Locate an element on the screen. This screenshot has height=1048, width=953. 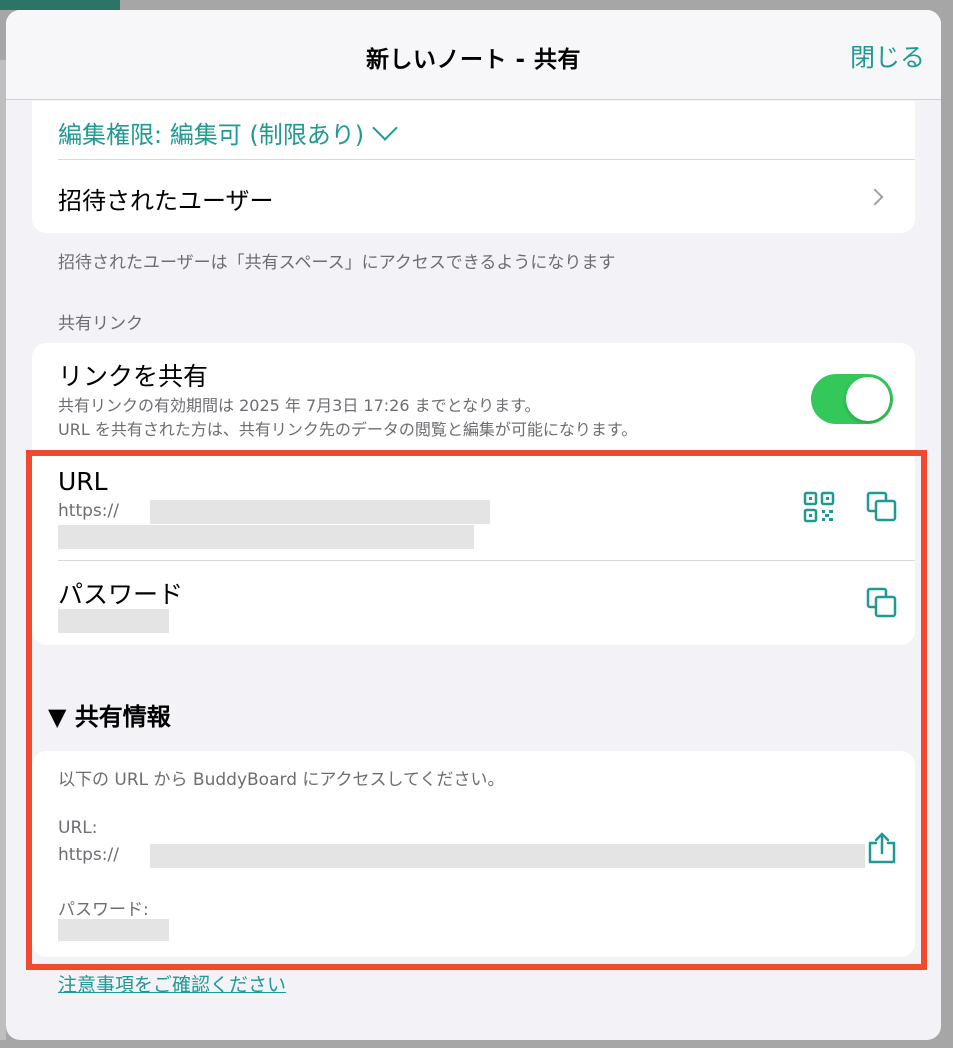
share-link-toggle-label: リンクを共有 is located at coordinates (133, 376).